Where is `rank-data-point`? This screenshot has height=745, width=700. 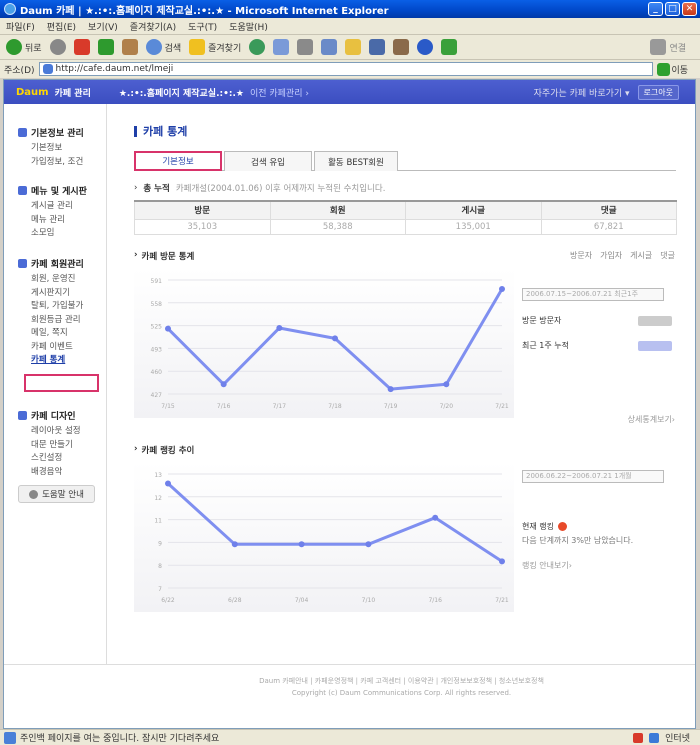
rank-data-point is located at coordinates (435, 517).